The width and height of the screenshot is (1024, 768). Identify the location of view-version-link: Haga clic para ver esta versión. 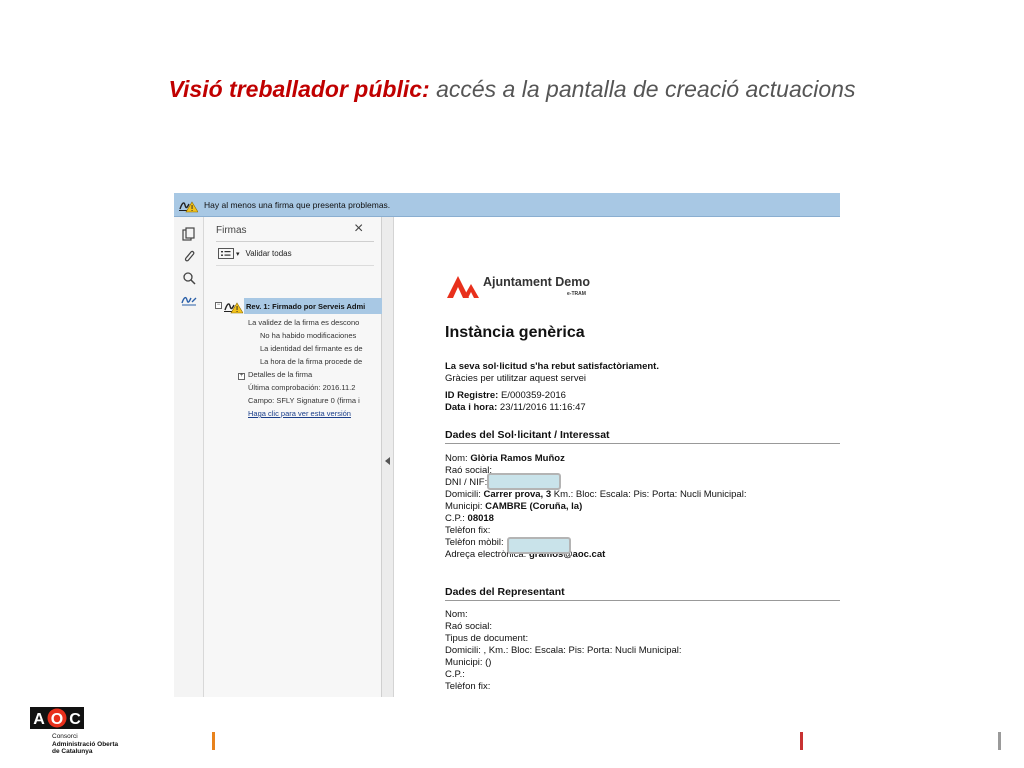
(315, 413).